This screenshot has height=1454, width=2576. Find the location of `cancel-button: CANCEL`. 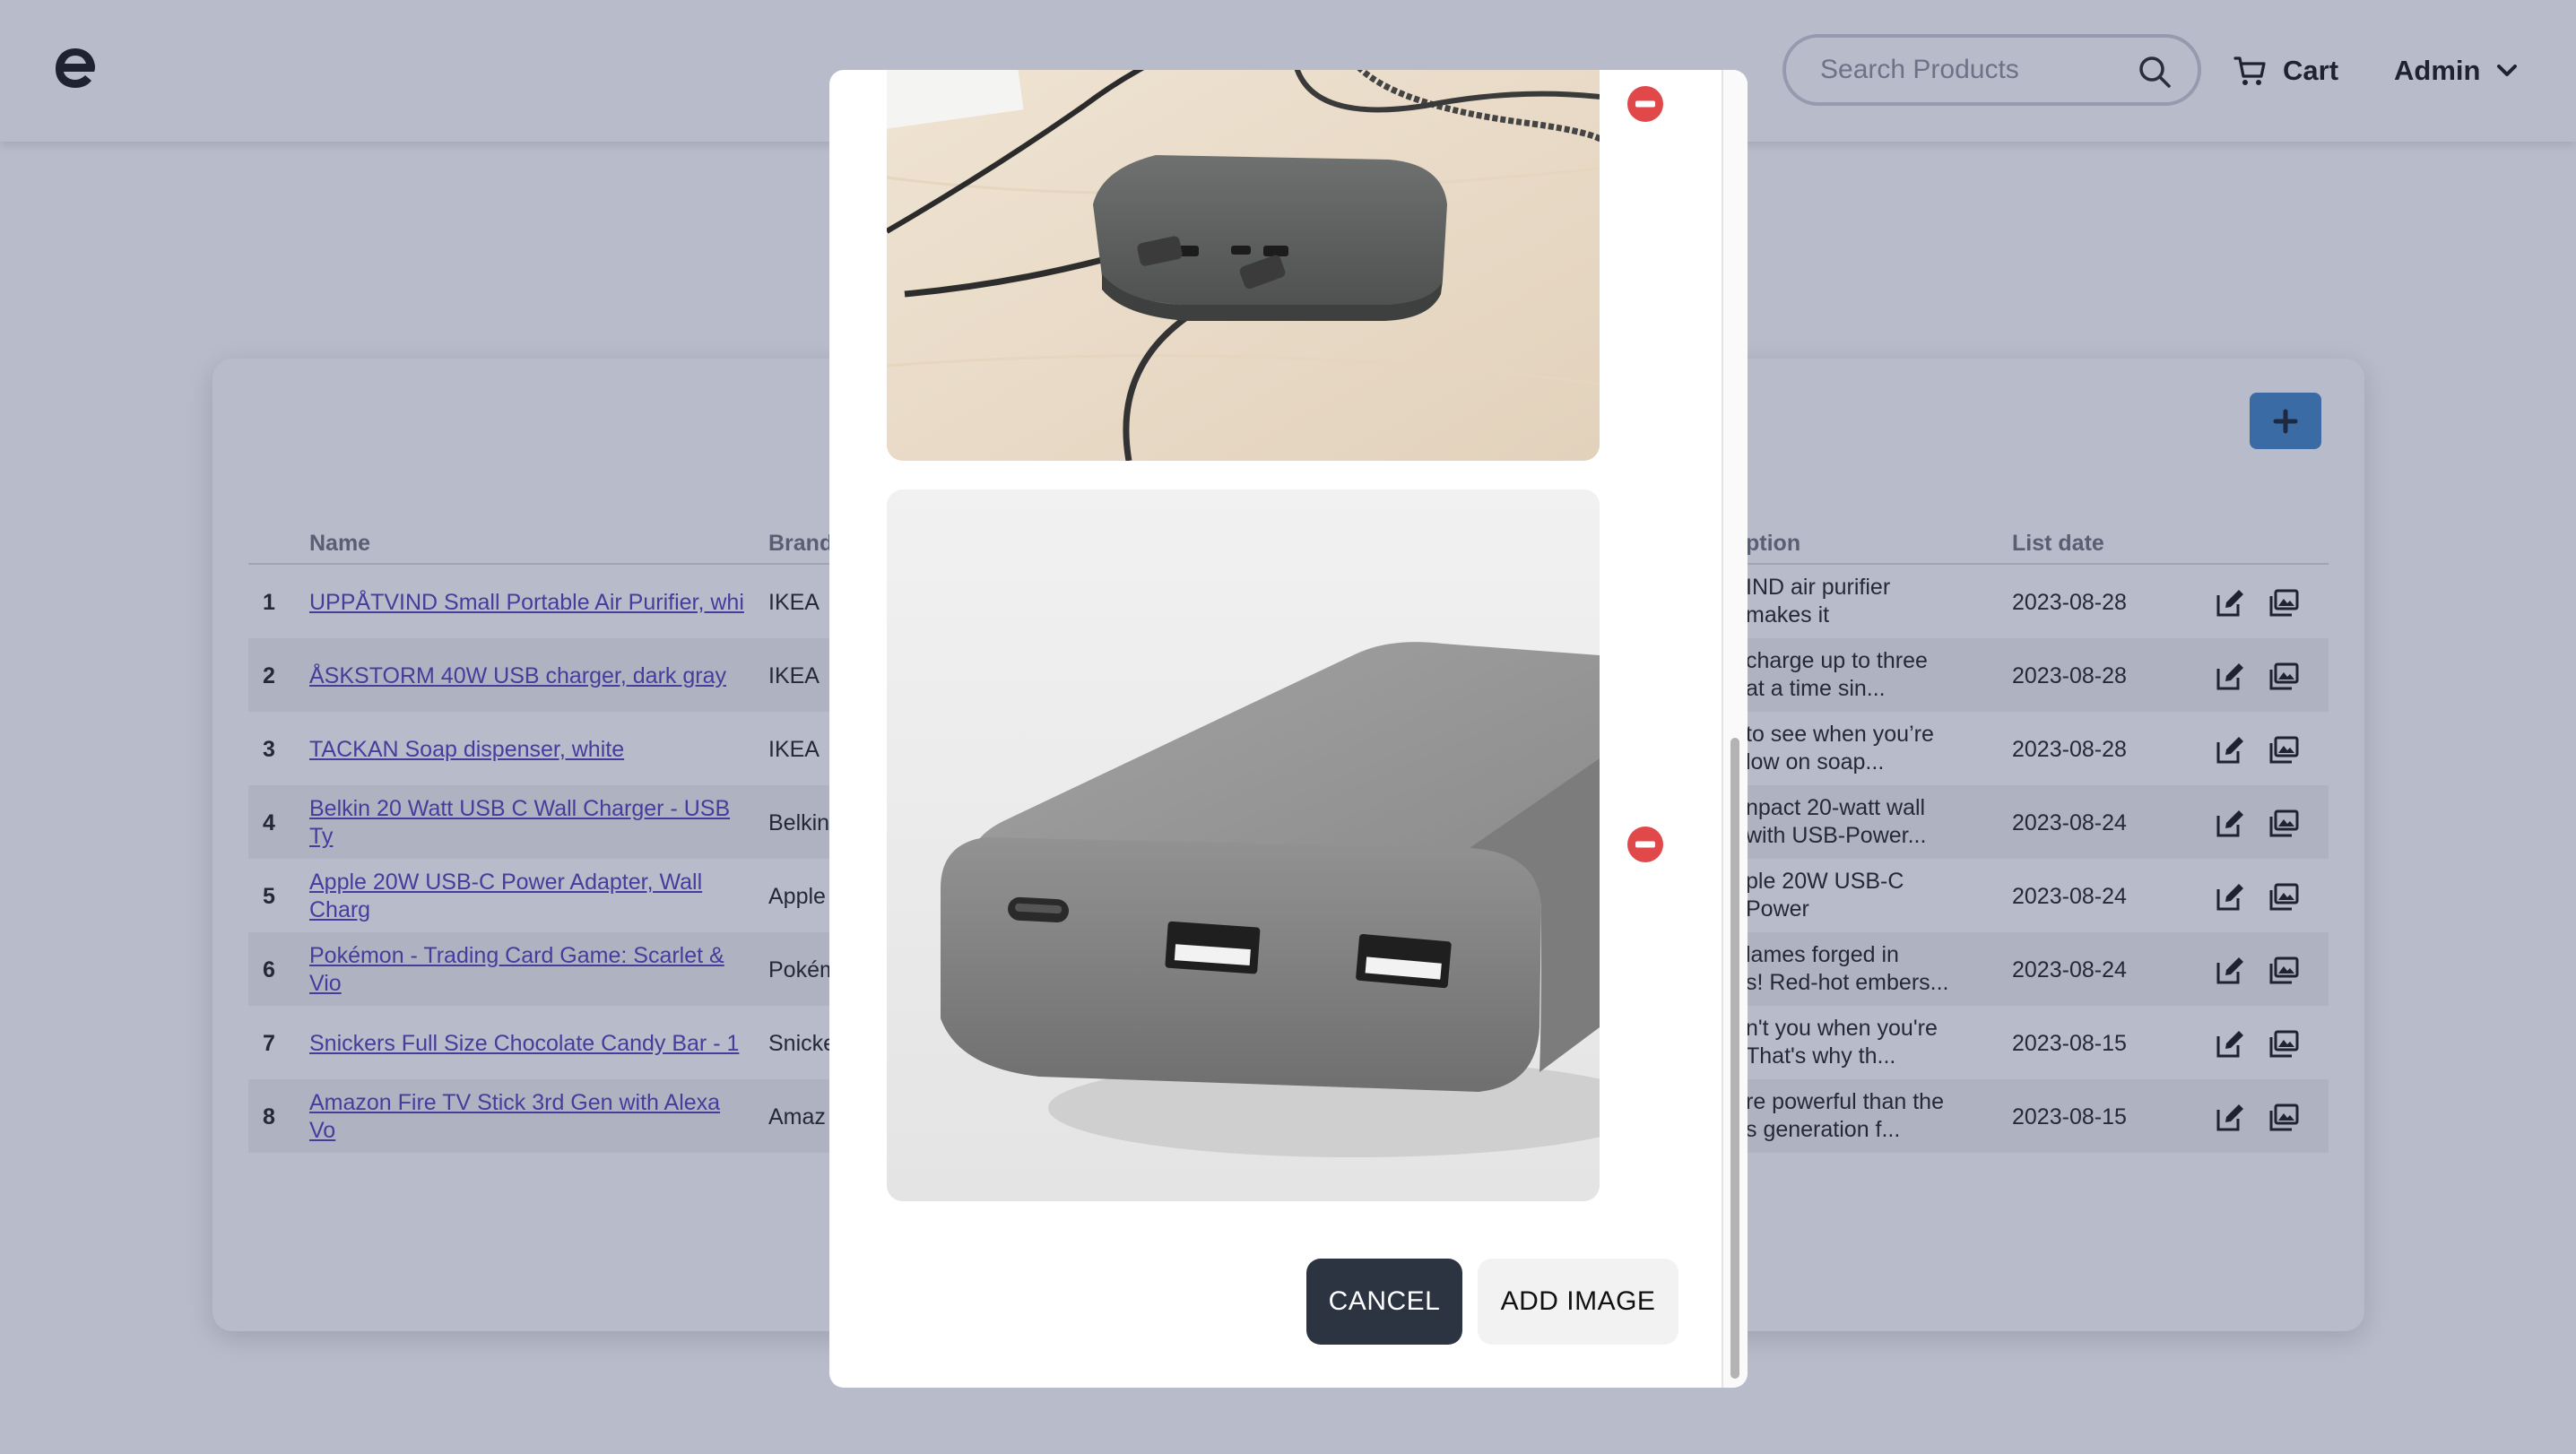

cancel-button: CANCEL is located at coordinates (1384, 1302).